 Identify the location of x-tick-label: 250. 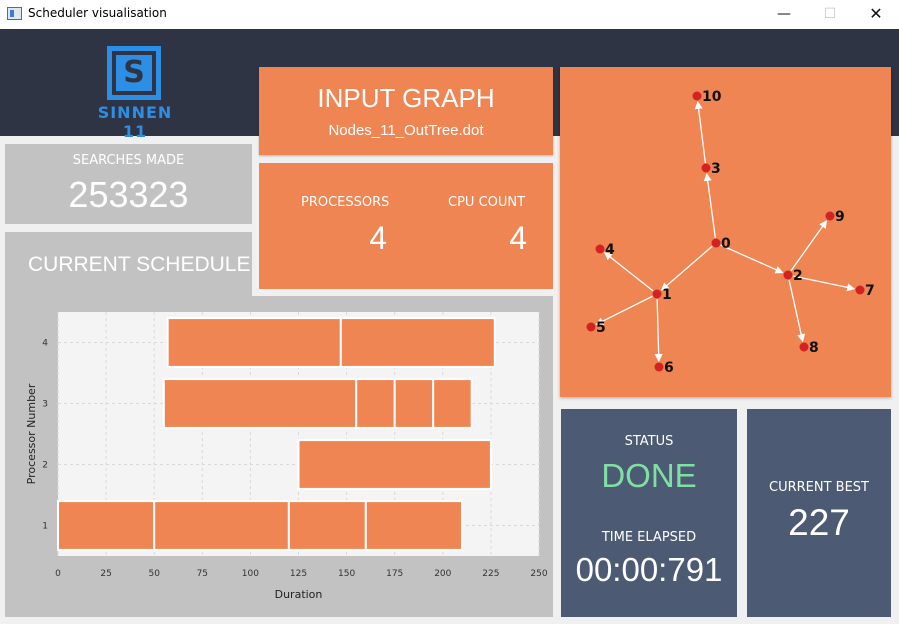
(538, 574).